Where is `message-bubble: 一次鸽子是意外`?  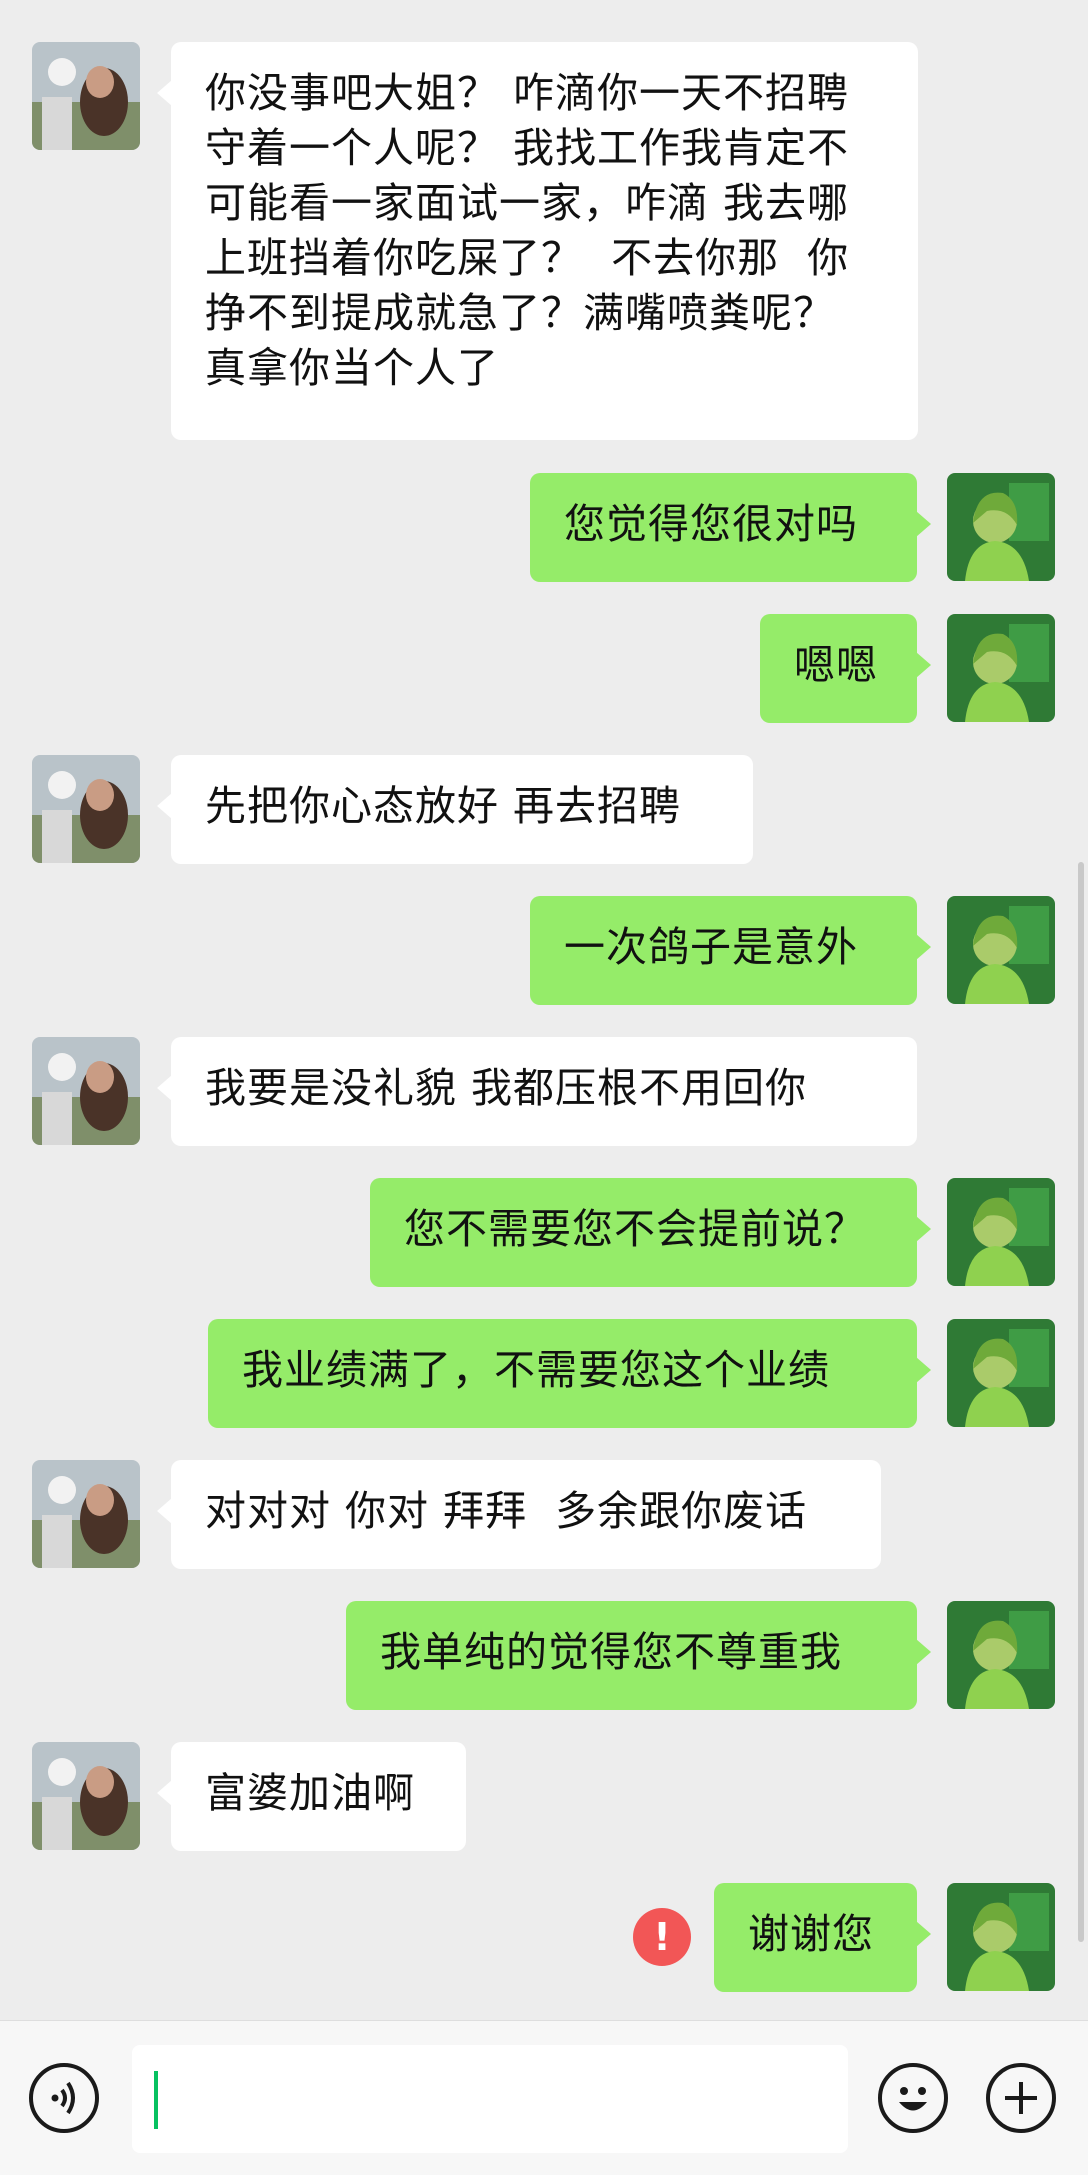
message-bubble: 一次鸽子是意外 is located at coordinates (730, 950).